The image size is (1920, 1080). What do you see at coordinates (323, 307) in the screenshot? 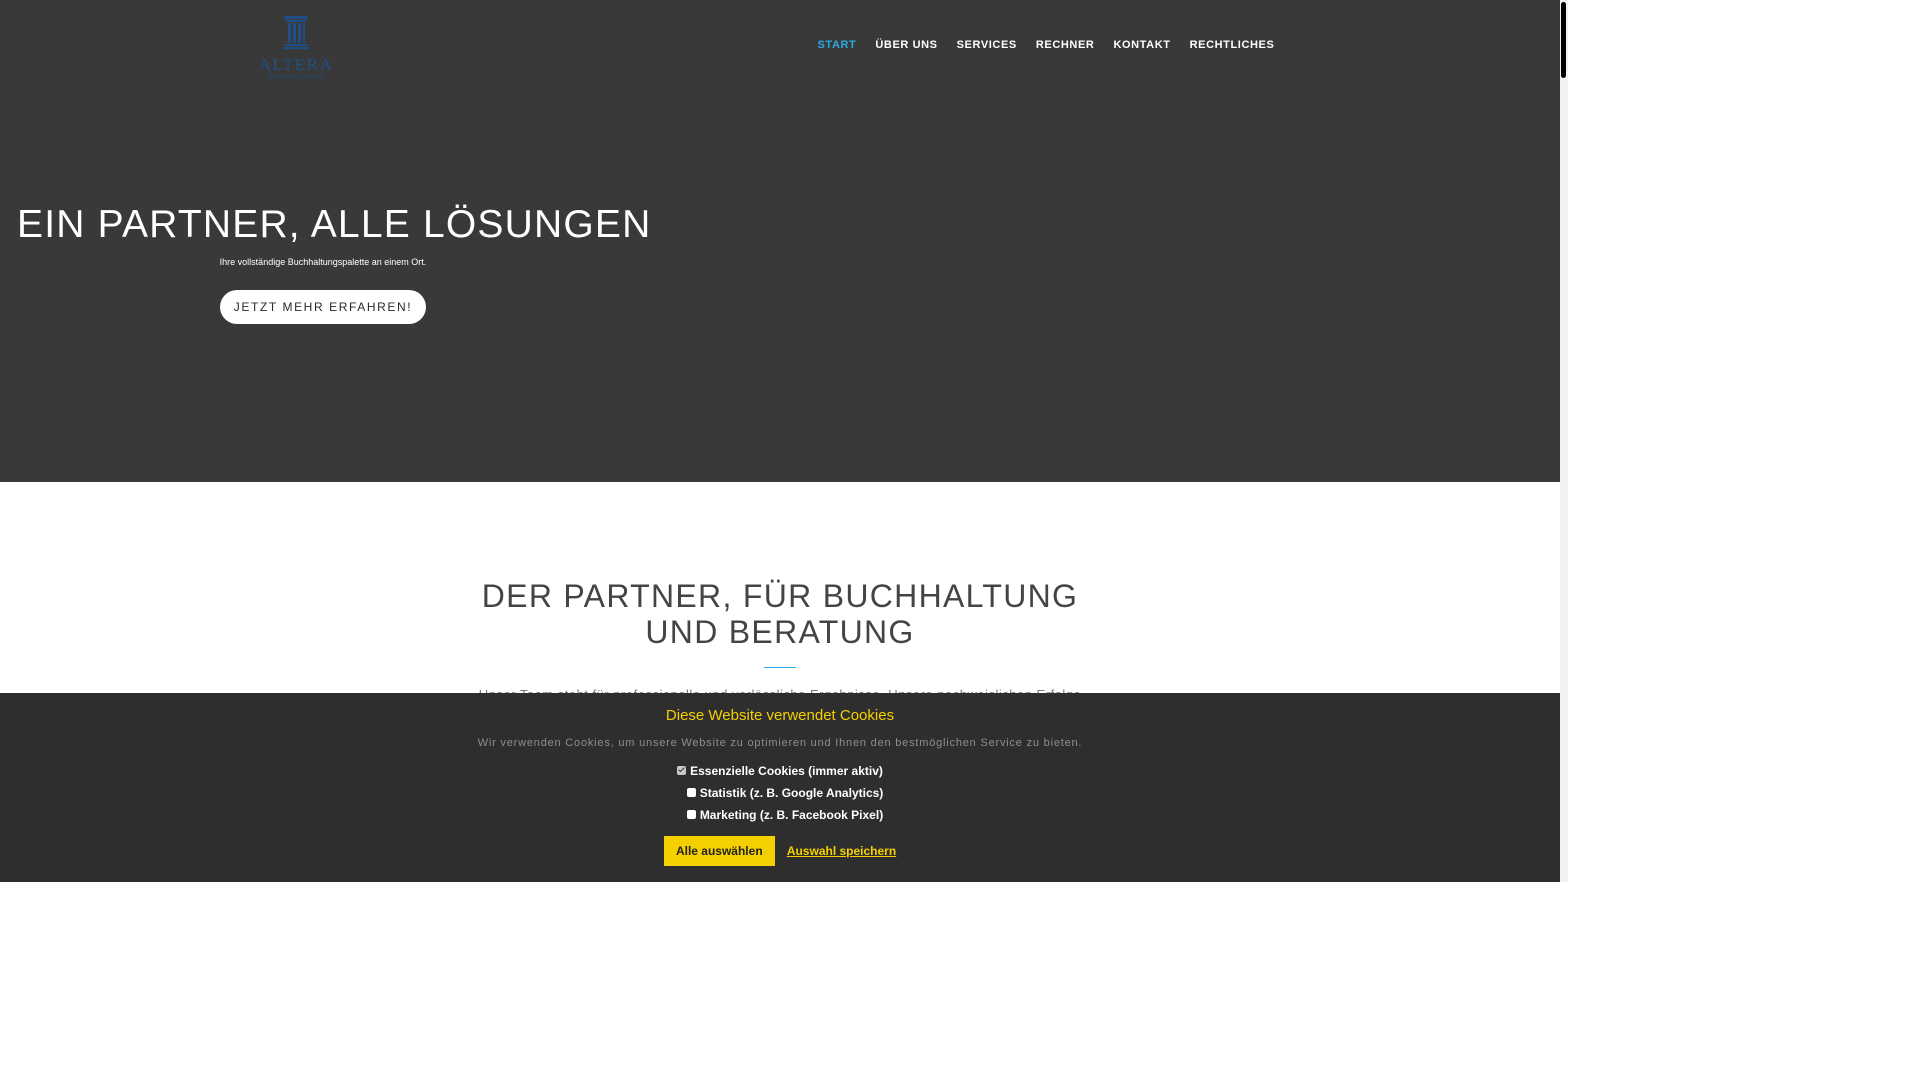
I see `learn-more-button: JETZT MEHR ERFAHREN!` at bounding box center [323, 307].